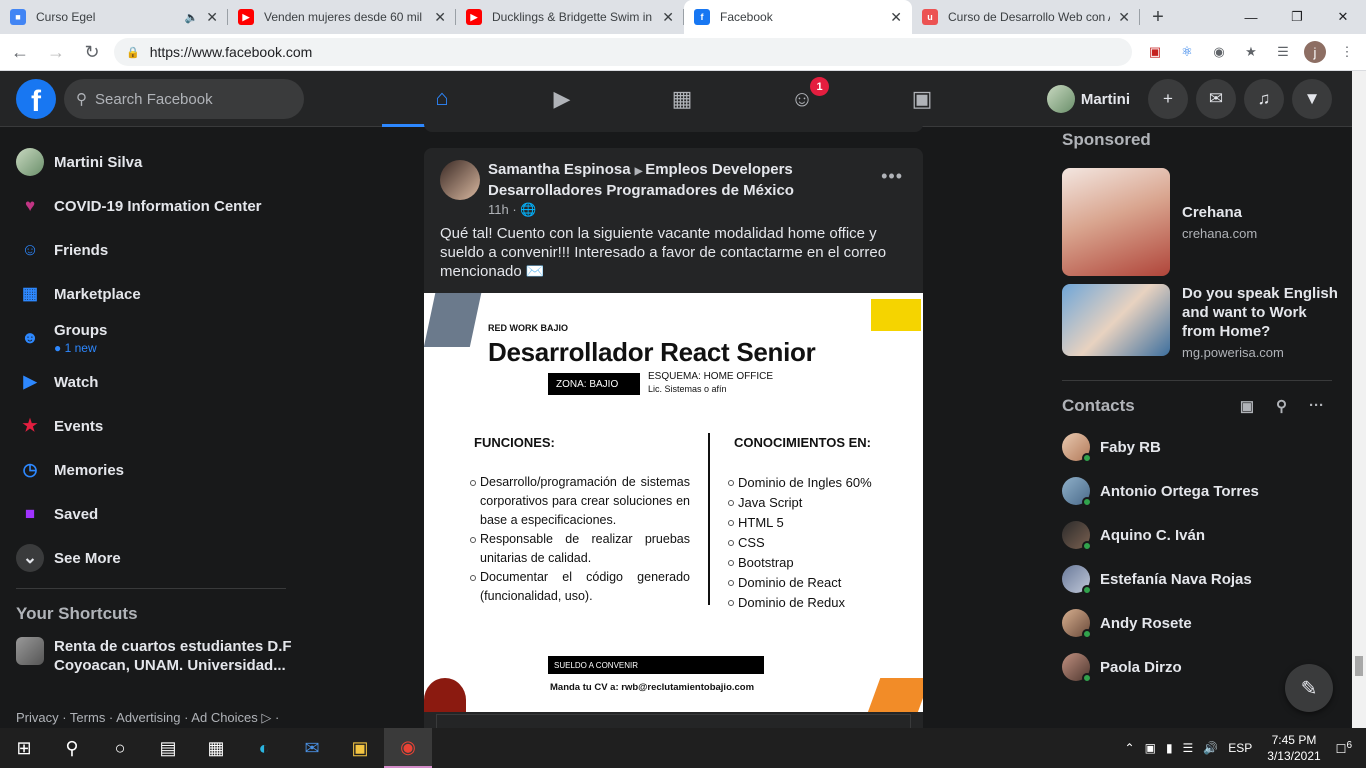  Describe the element at coordinates (1344, 748) in the screenshot. I see `notifications-icon: ☐6` at that location.